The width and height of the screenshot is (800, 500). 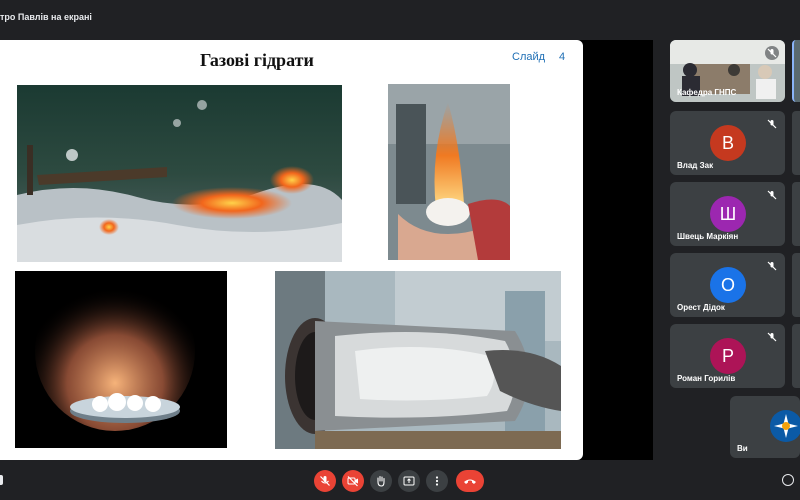 I want to click on participant-name: Роман Горилів, so click(x=706, y=378).